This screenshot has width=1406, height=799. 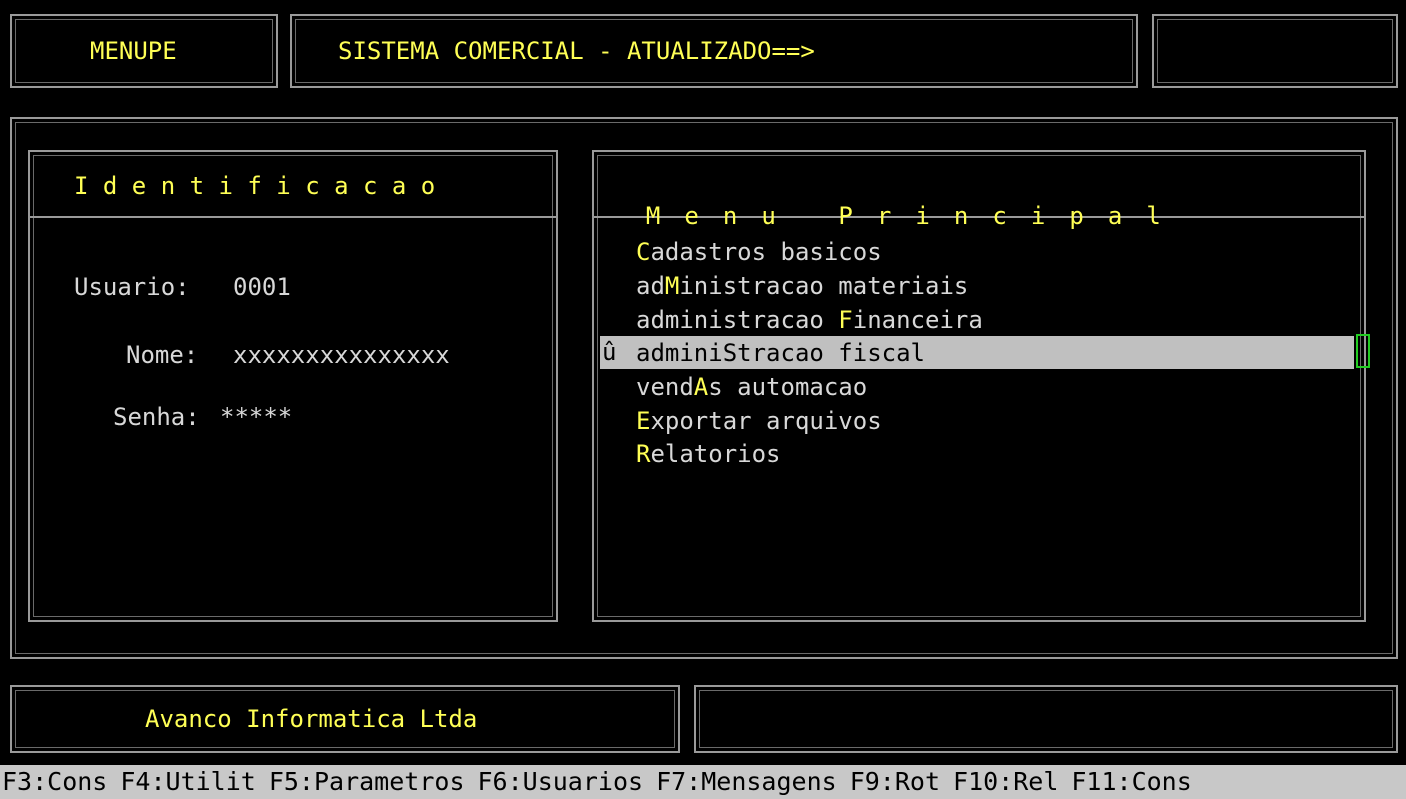 I want to click on function-key: F11:Cons, so click(x=1131, y=781).